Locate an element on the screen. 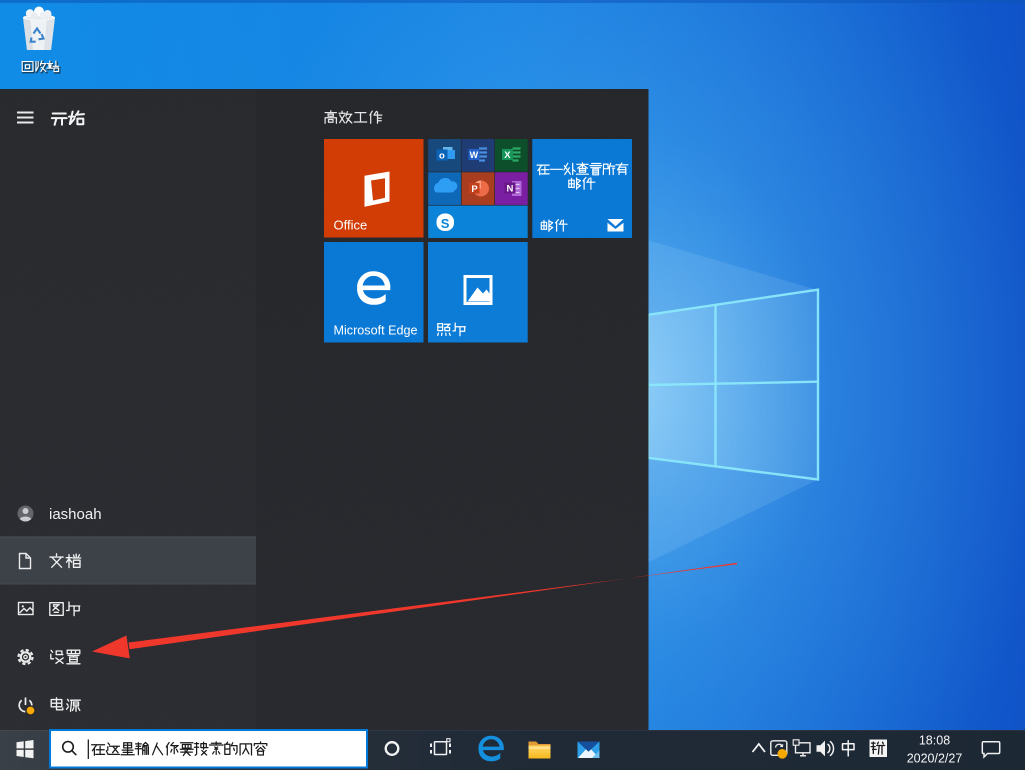 This screenshot has height=770, width=1025. svg-text: N is located at coordinates (510, 189).